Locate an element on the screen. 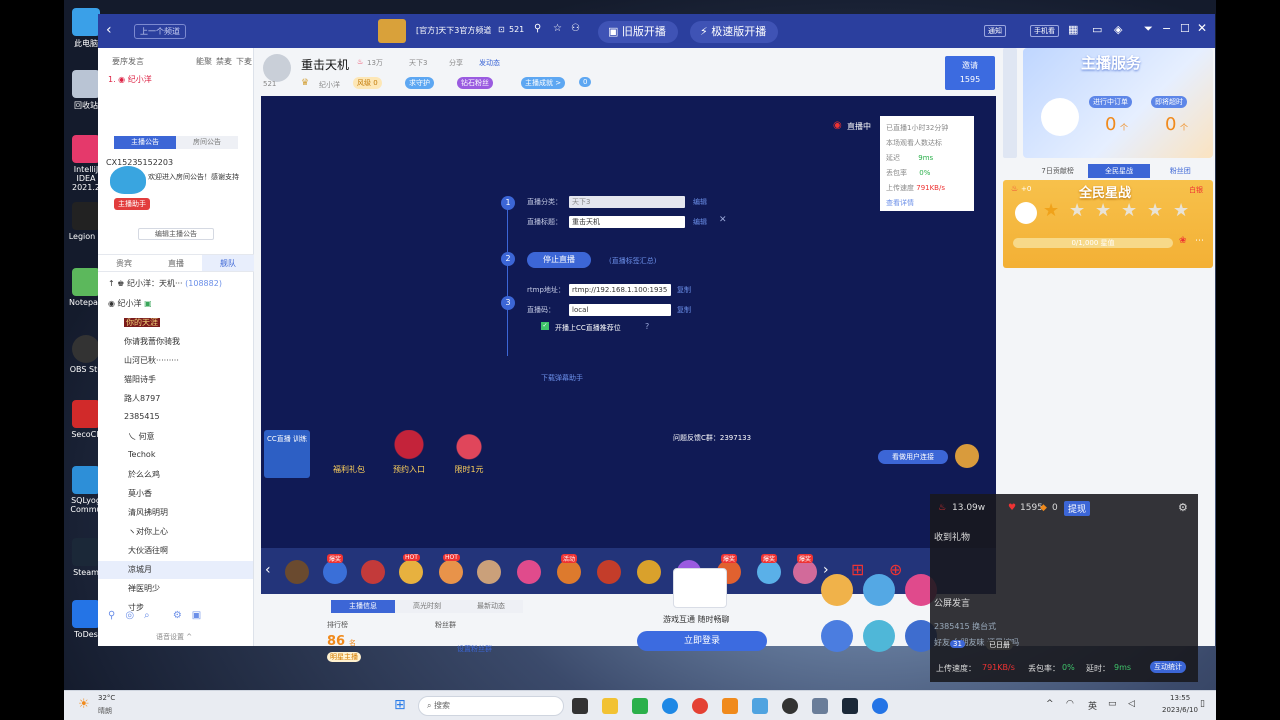 Image resolution: width=1280 pixels, height=720 pixels. achievement-tag: 主播成就 > is located at coordinates (543, 83).